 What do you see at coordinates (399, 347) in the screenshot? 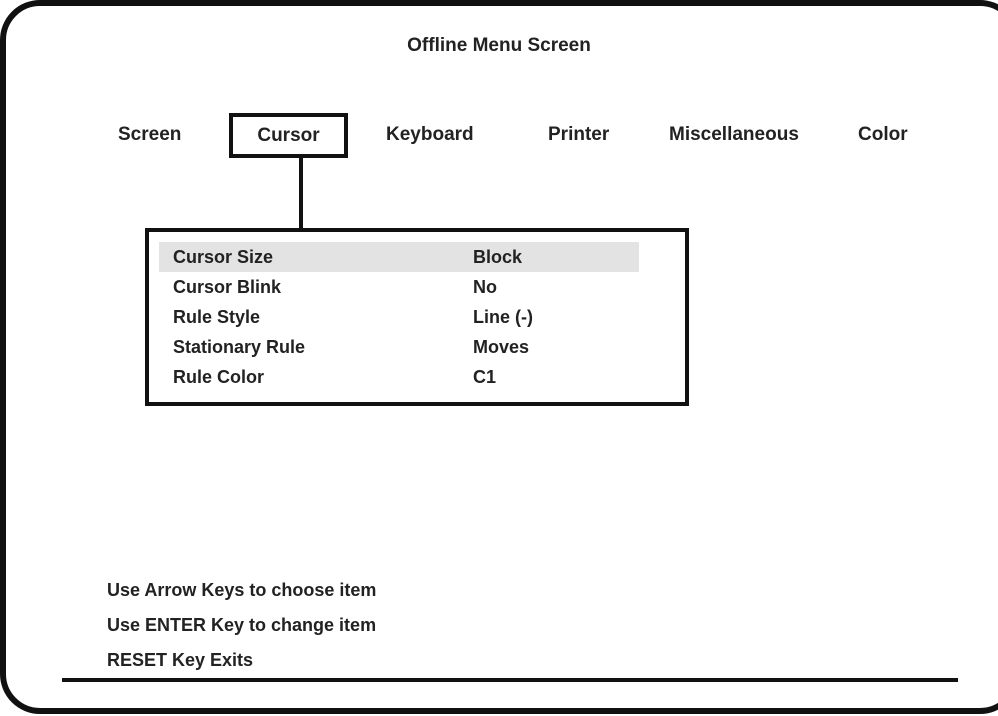
I see `menu-item-stationary-rule: Stationary Rule Moves` at bounding box center [399, 347].